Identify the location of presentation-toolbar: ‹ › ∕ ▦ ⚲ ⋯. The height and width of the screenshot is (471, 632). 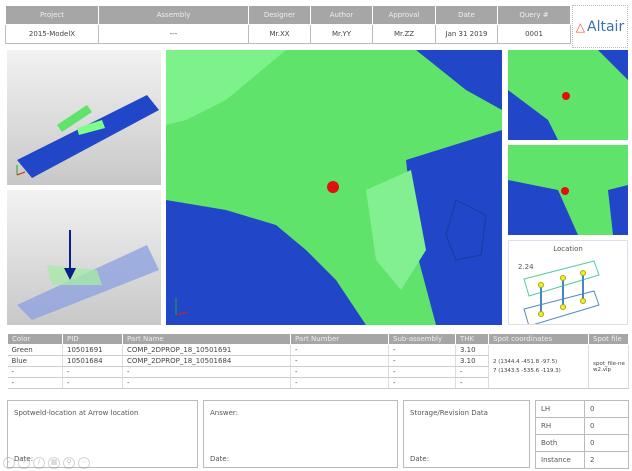
(46, 463).